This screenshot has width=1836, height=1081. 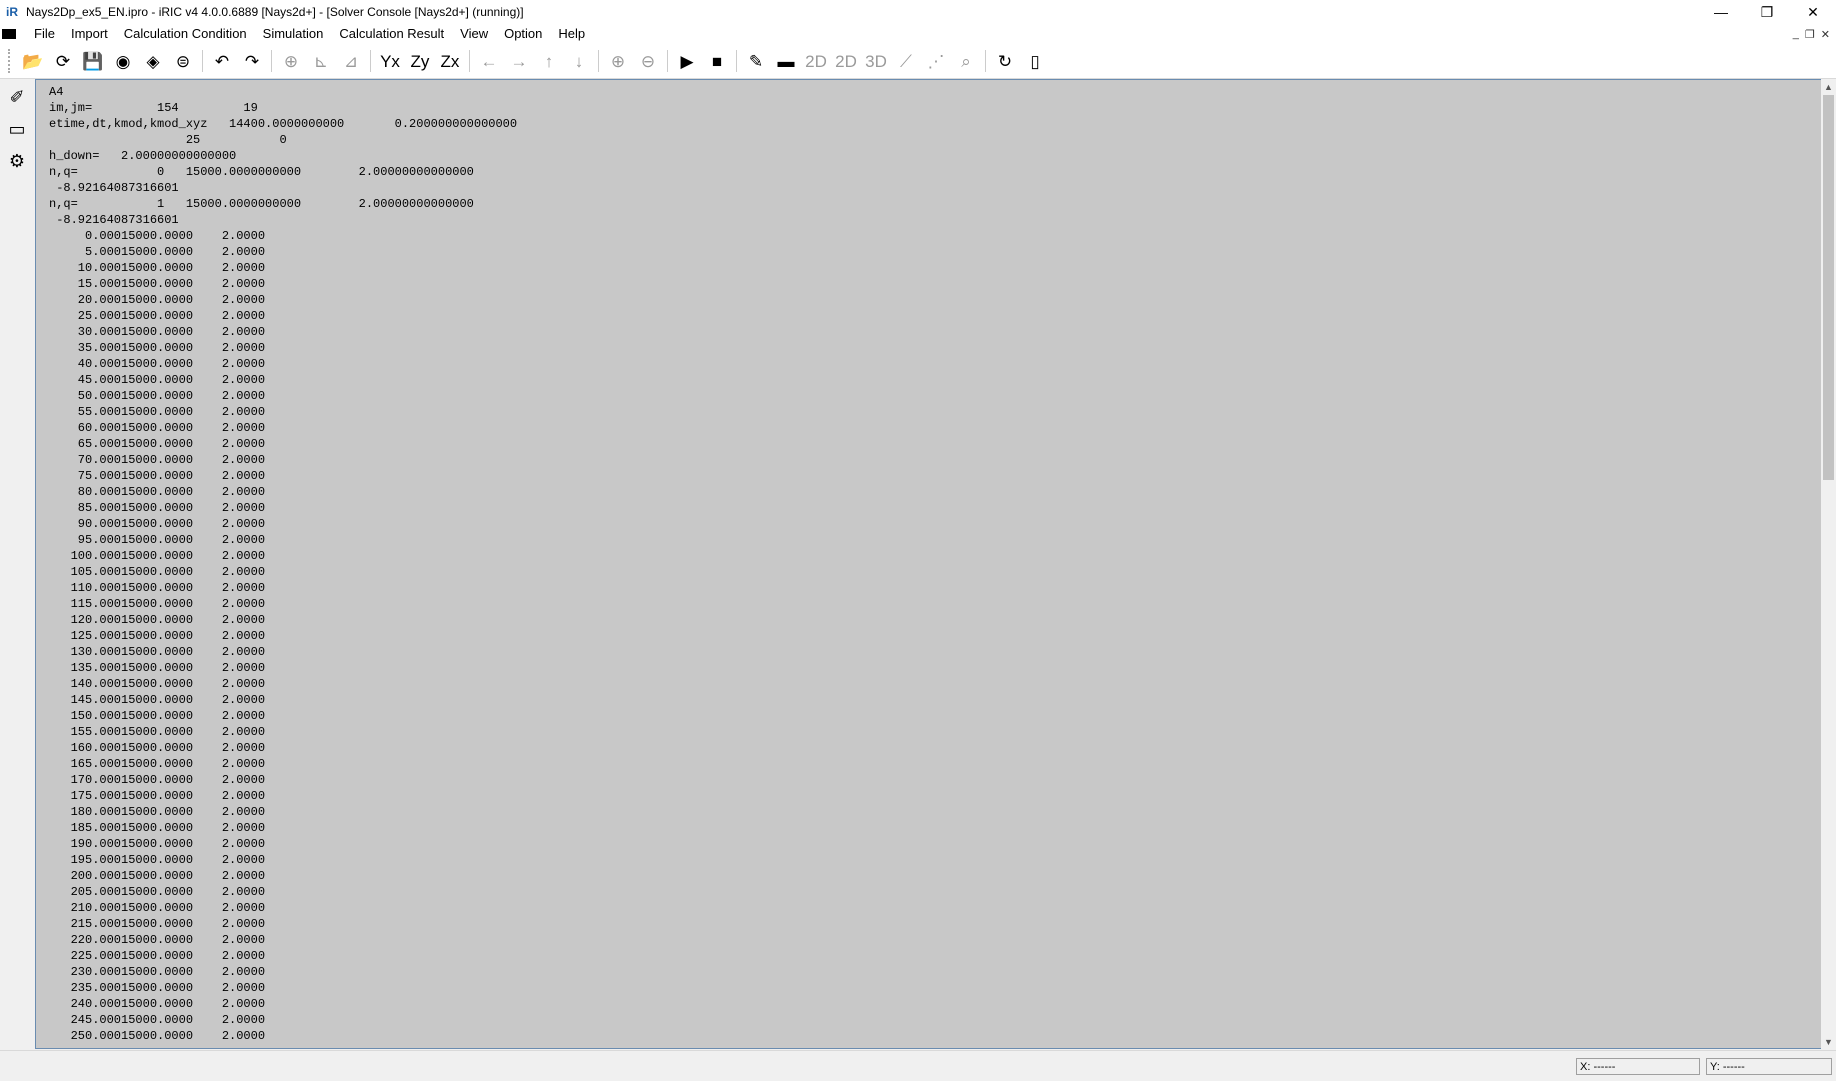 I want to click on menu-view: View, so click(x=474, y=34).